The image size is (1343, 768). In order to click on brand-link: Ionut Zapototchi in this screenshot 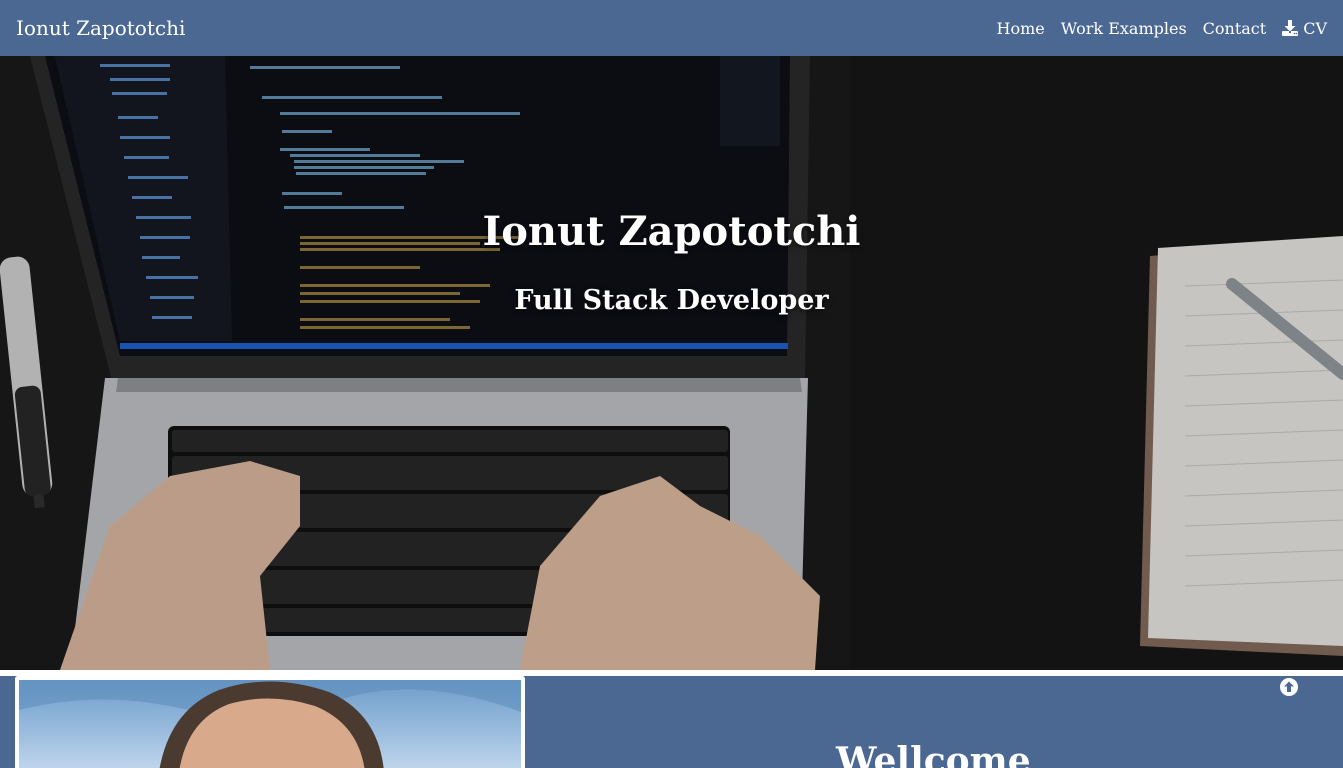, I will do `click(100, 28)`.